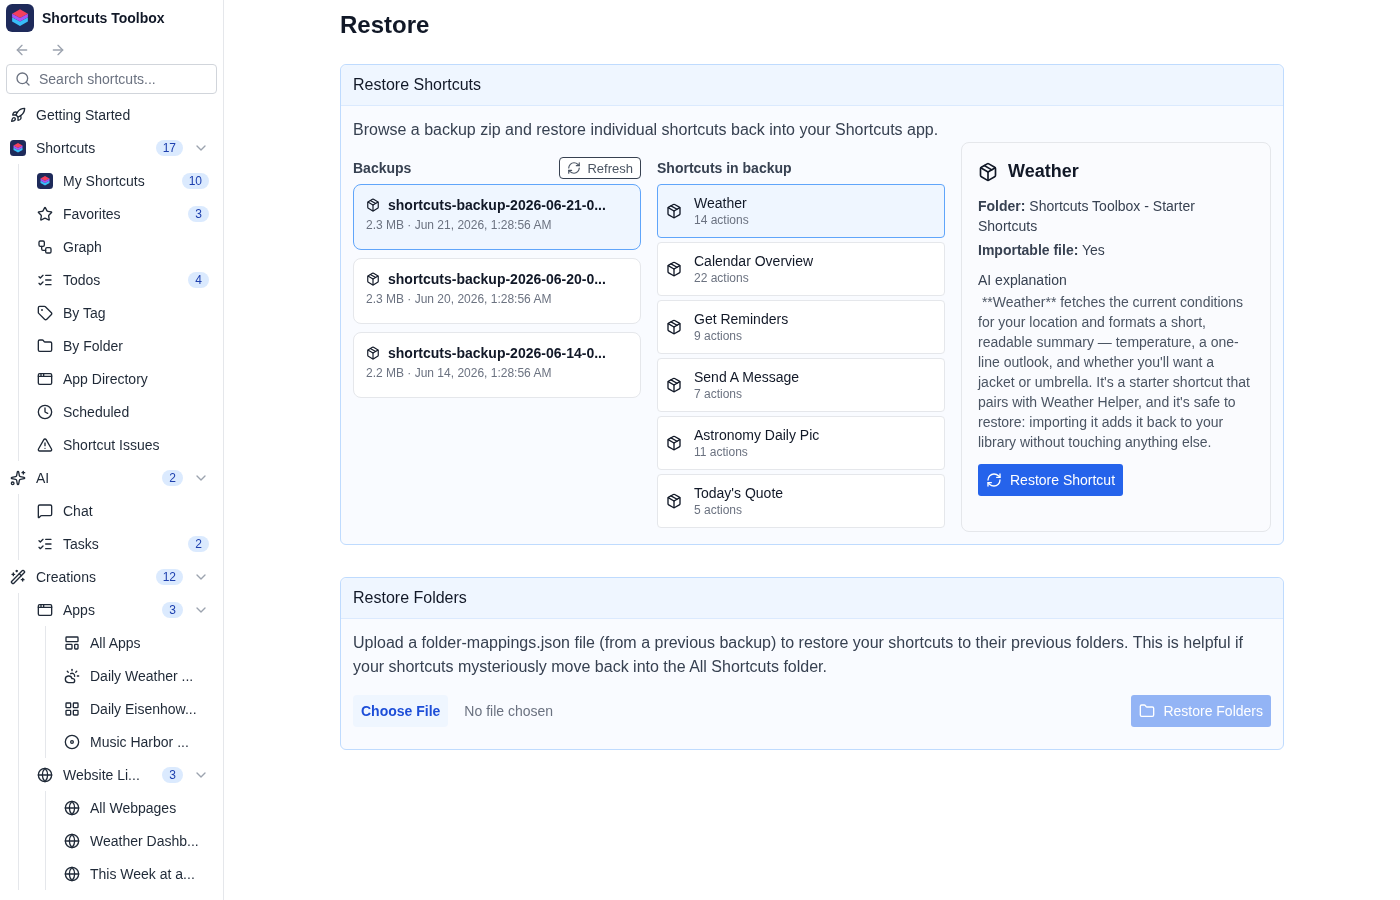 The image size is (1400, 900). I want to click on detail-field: Folder: Shortcuts Toolbox - Starter Shortcuts, so click(1116, 216).